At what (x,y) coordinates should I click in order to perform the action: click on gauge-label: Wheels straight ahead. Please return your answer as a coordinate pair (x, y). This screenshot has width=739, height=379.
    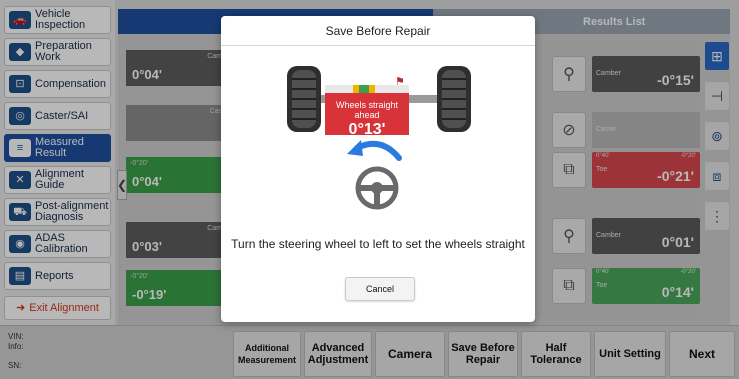
    Looking at the image, I should click on (367, 110).